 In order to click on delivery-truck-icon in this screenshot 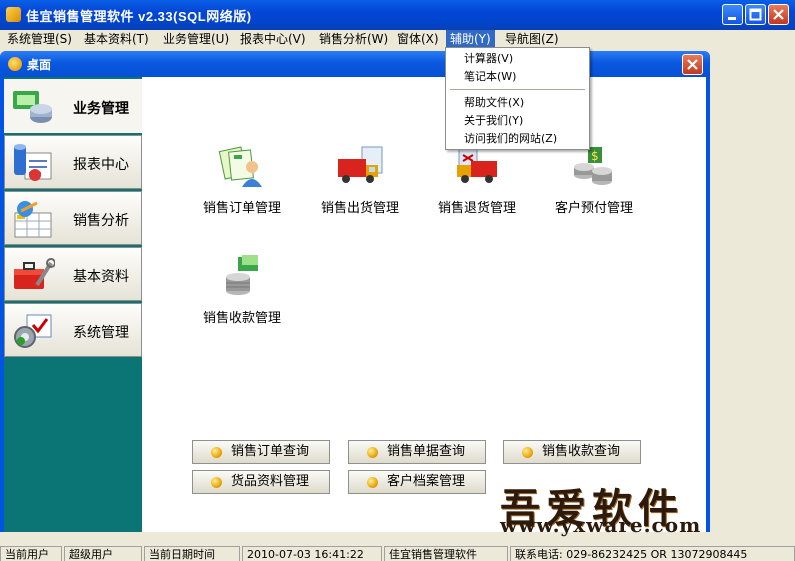, I will do `click(360, 164)`.